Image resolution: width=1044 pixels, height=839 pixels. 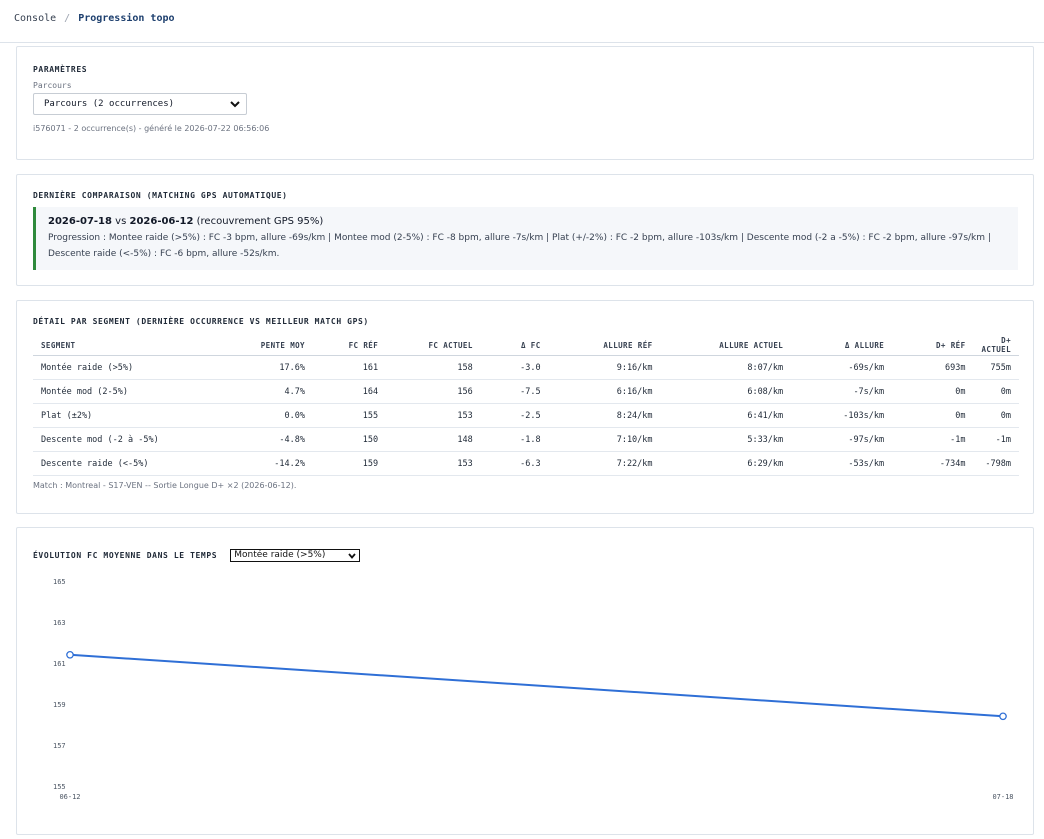 What do you see at coordinates (59, 664) in the screenshot?
I see `y-tick-label: 161` at bounding box center [59, 664].